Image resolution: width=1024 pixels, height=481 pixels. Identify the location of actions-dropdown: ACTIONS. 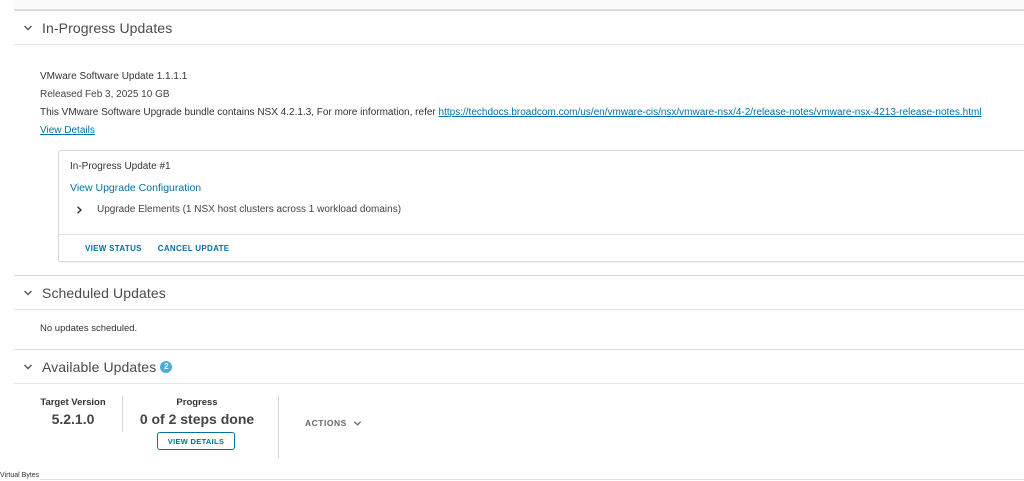
(333, 423).